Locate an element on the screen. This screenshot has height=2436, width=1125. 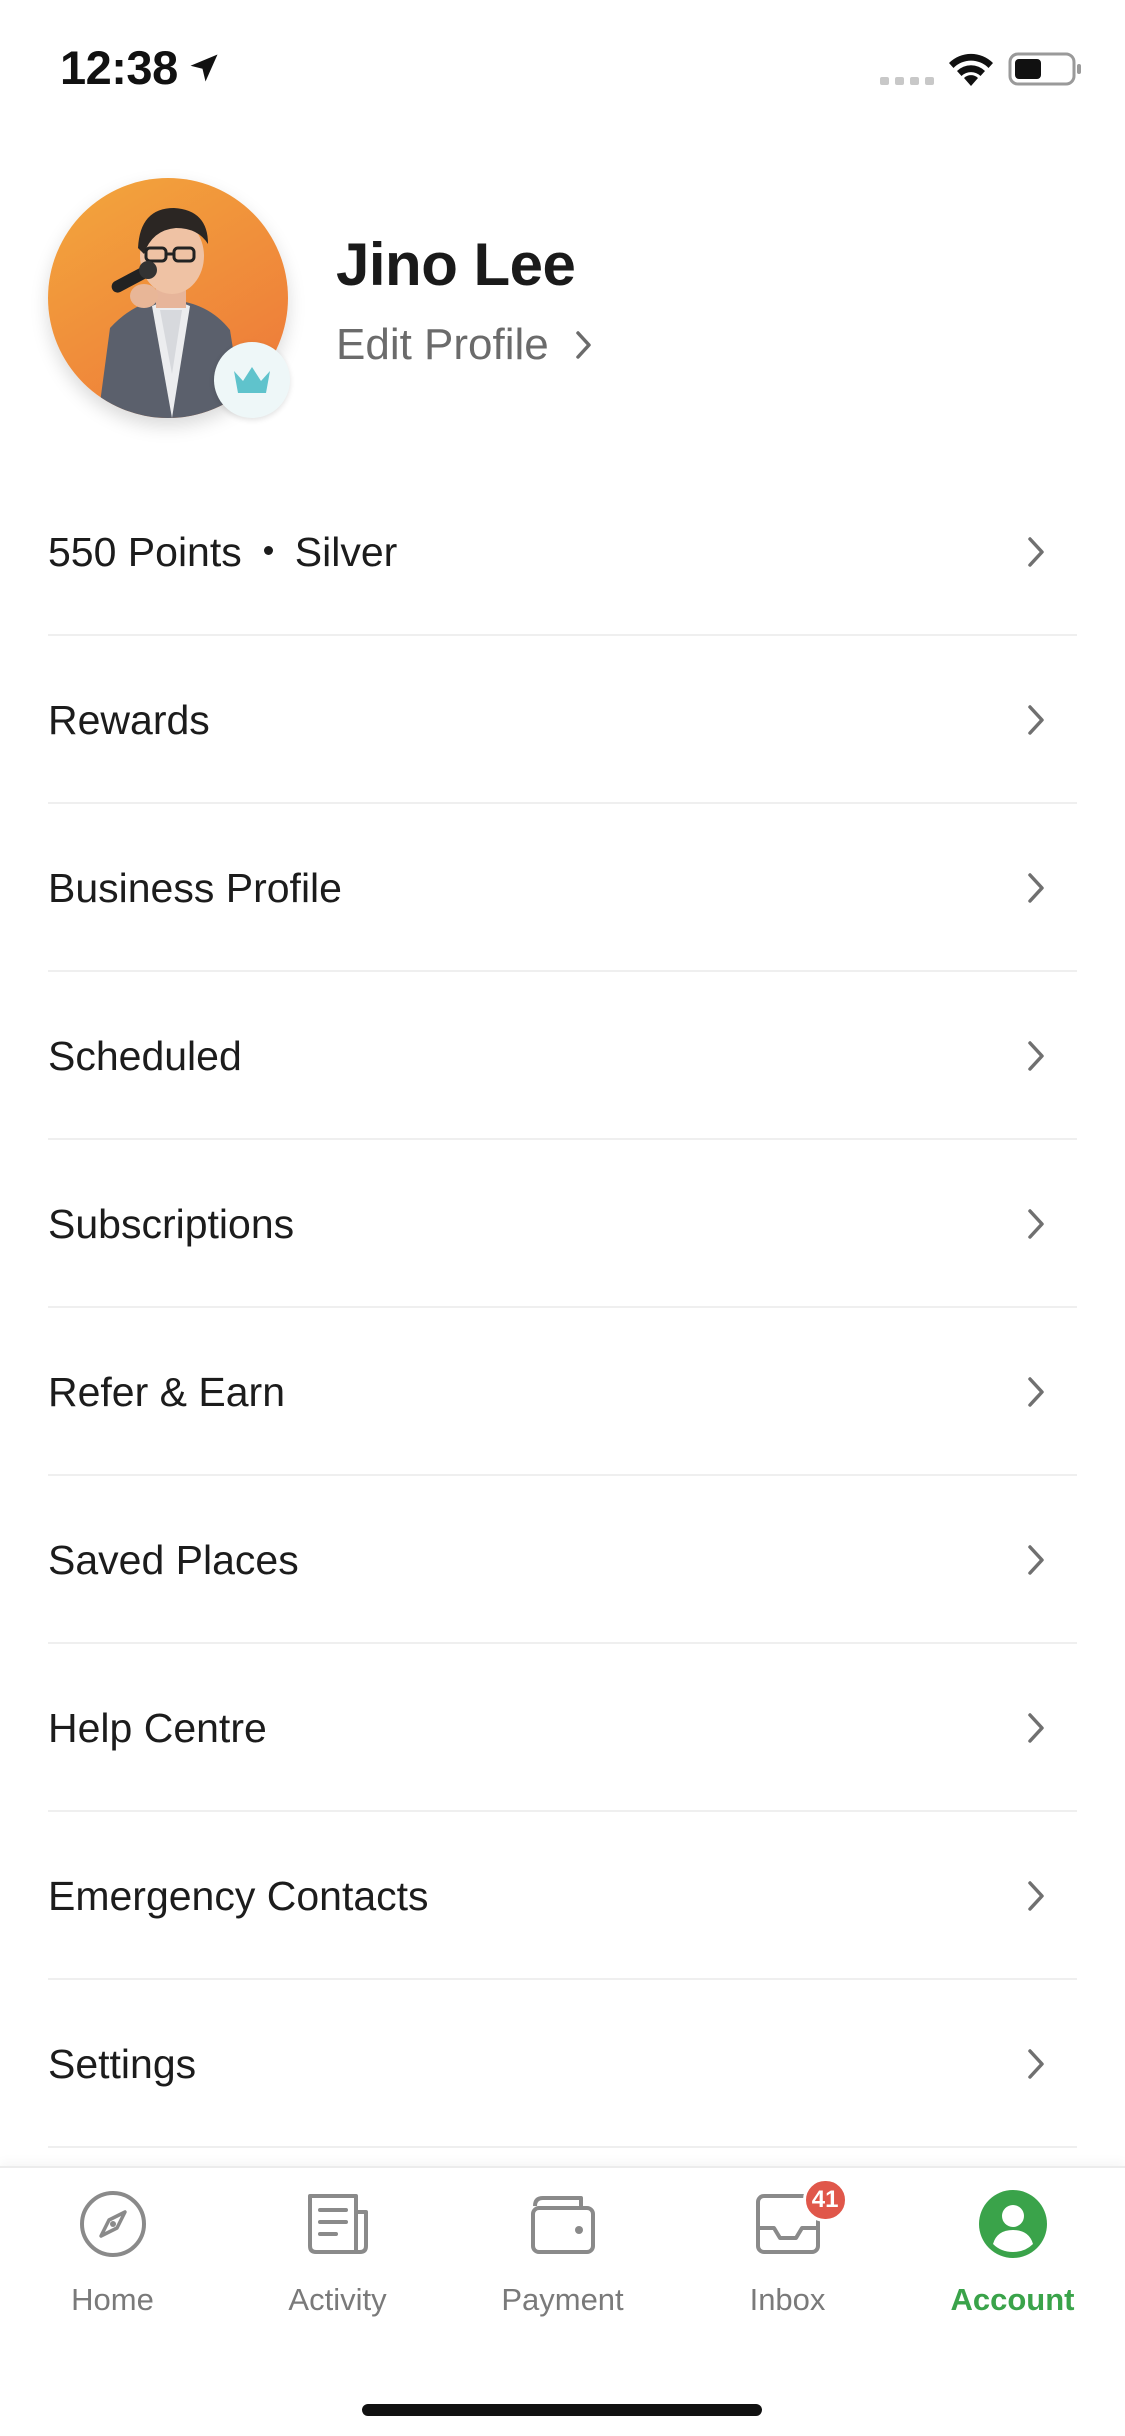
tab-label: Payment is located at coordinates (562, 2299).